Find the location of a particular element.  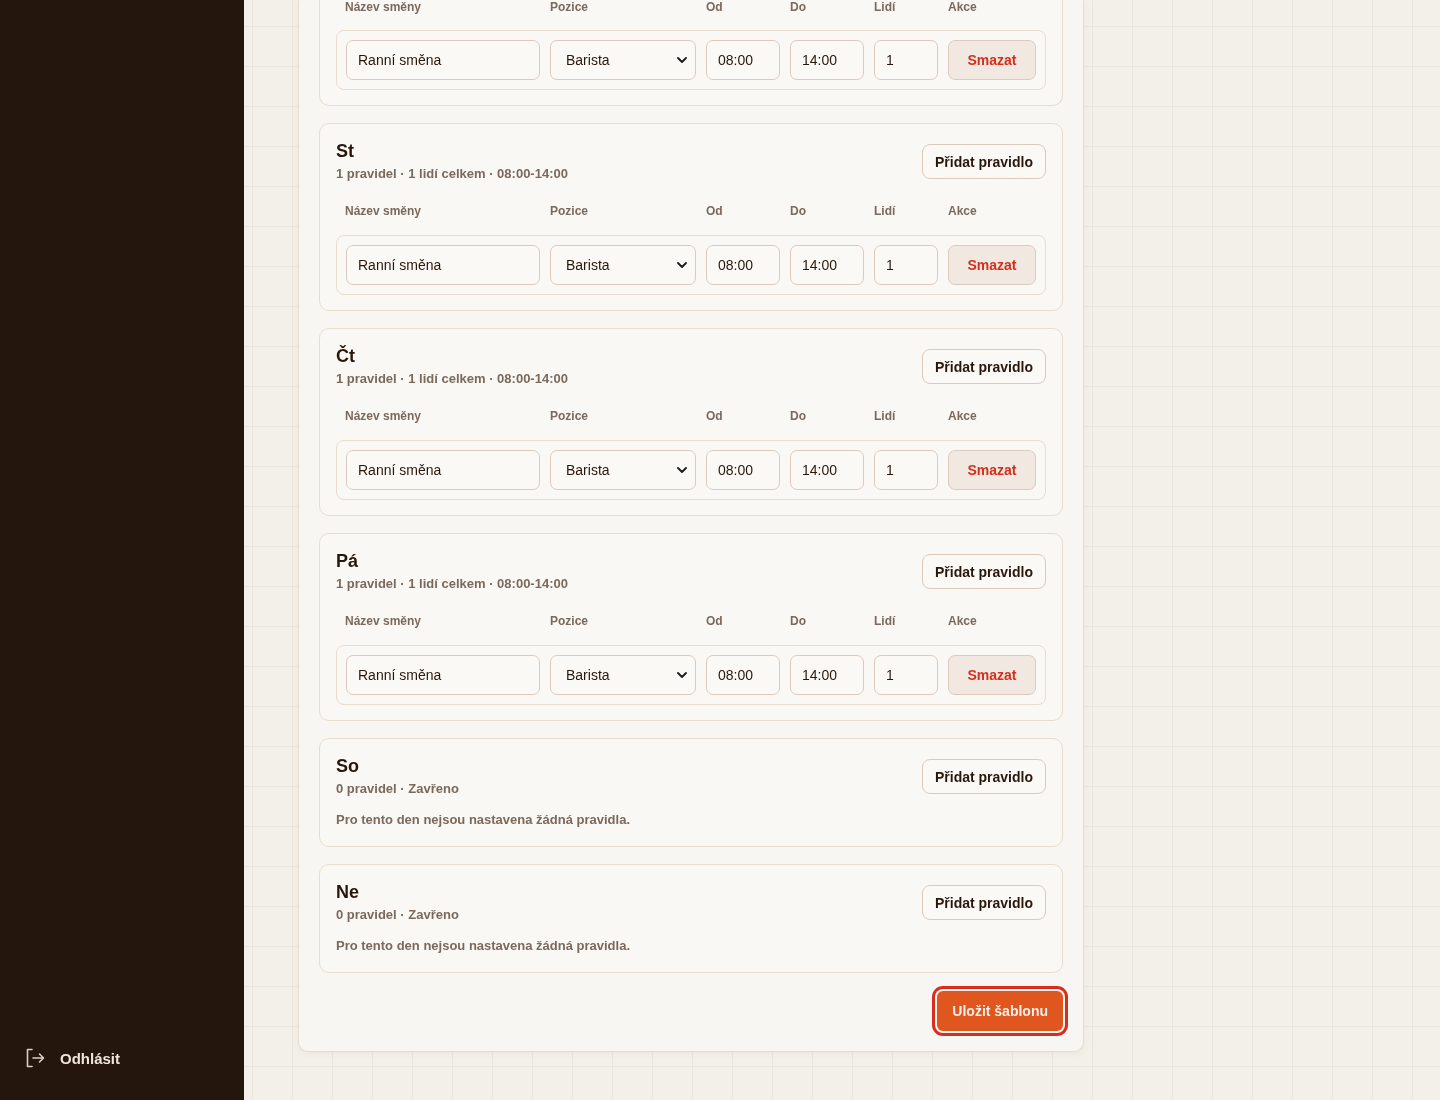

day-title: Ne is located at coordinates (348, 892).